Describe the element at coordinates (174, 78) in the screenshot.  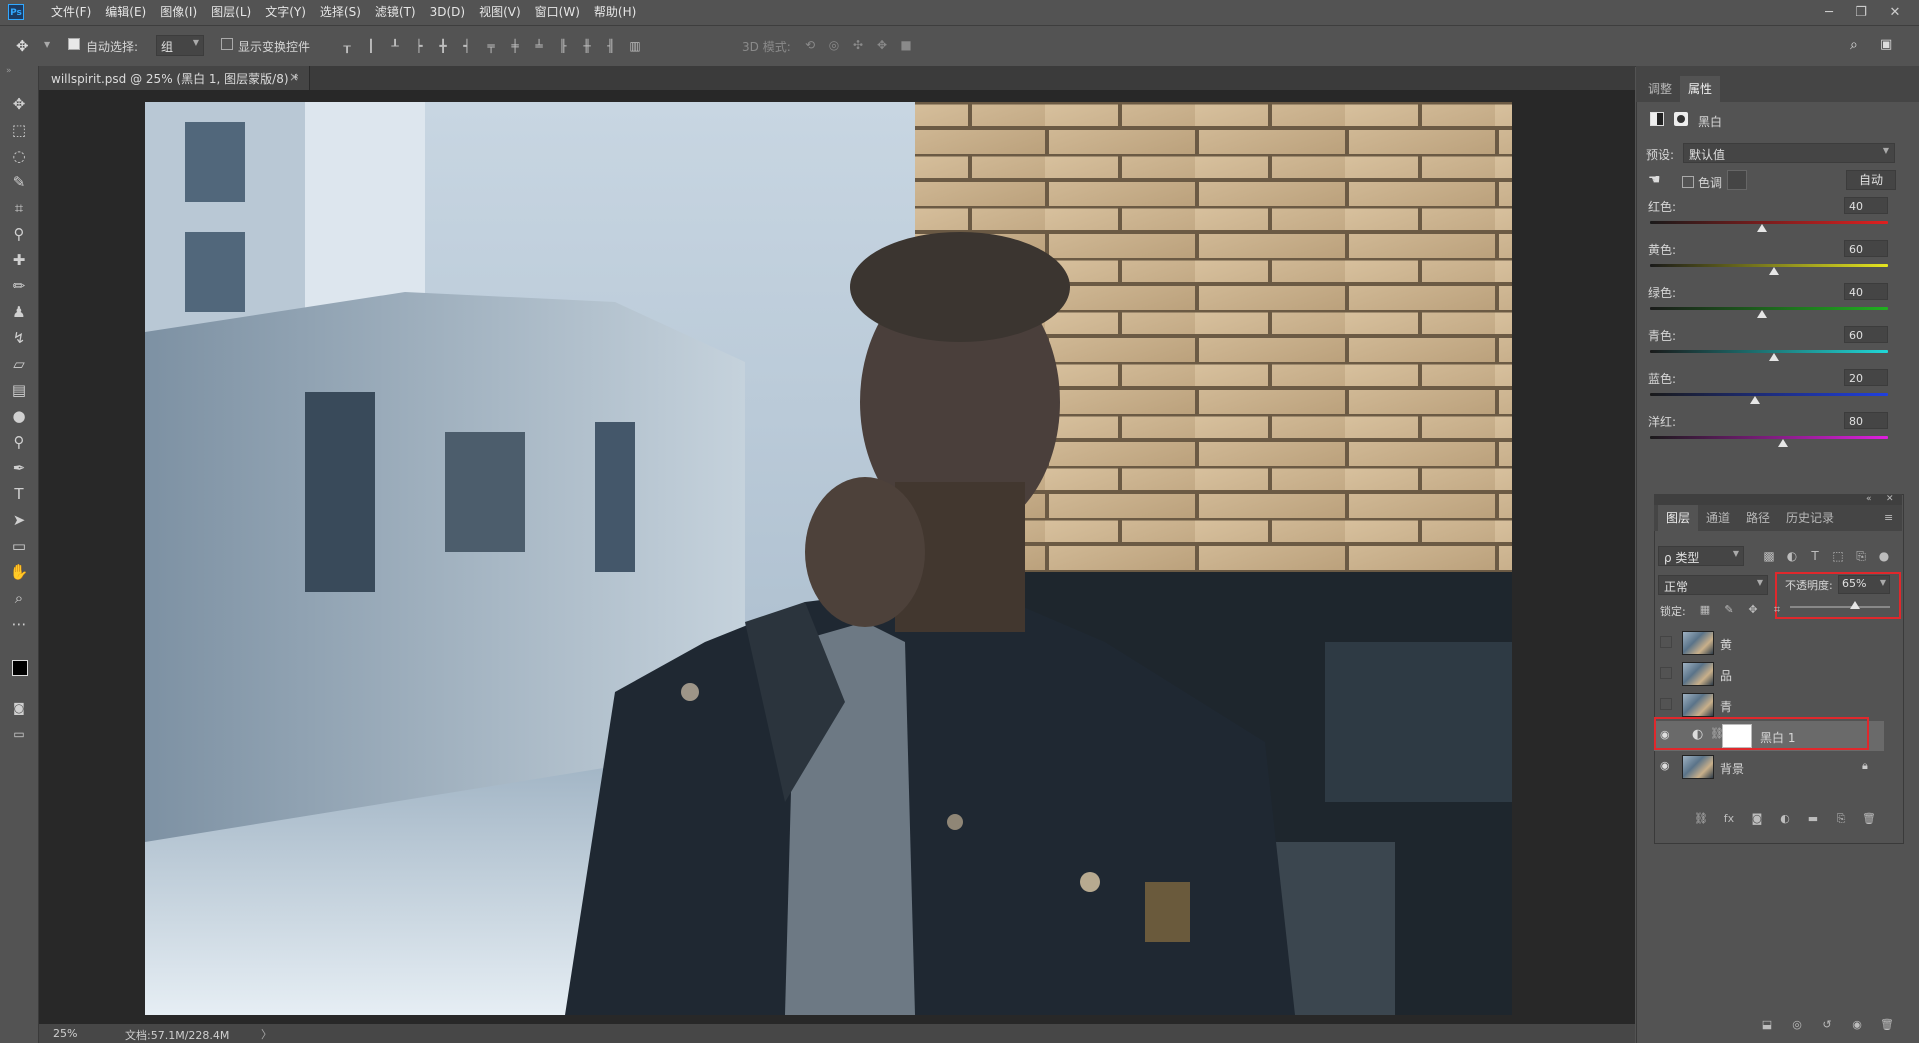
I see `document-tab: willspirit.psd @ 25% (黑白 1, 图层蒙版/8) * ×` at that location.